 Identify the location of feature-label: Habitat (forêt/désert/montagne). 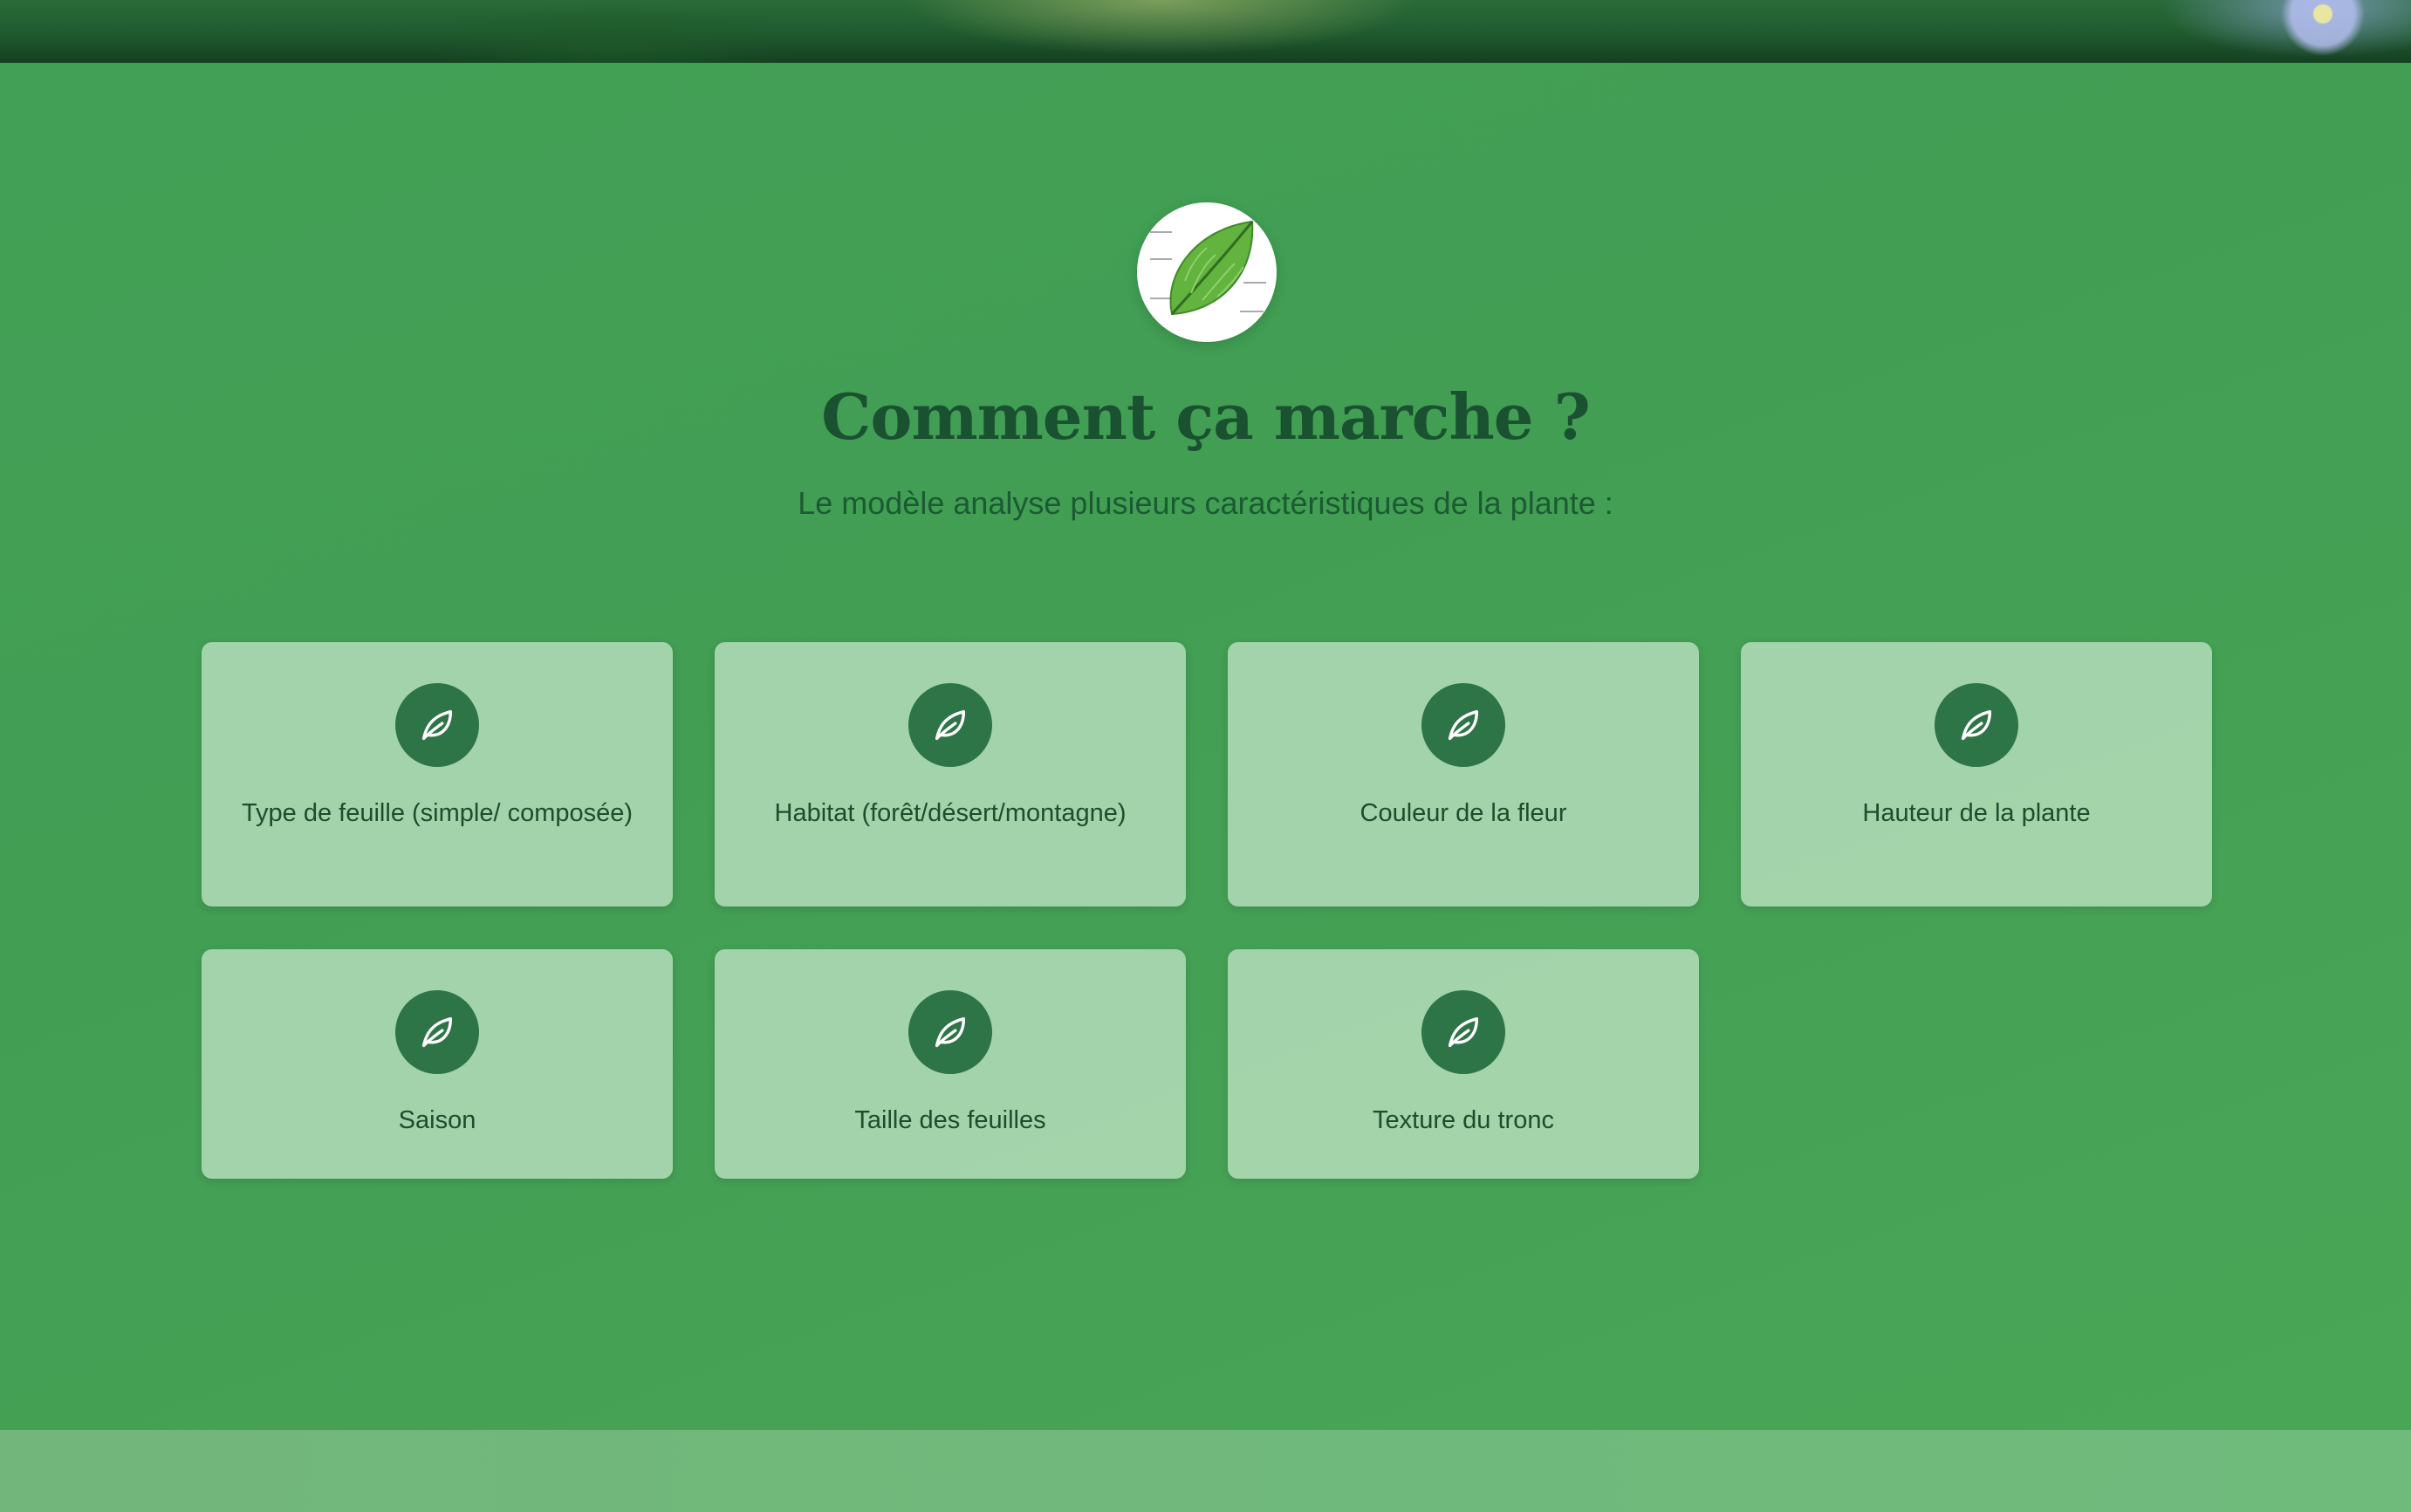
(951, 813).